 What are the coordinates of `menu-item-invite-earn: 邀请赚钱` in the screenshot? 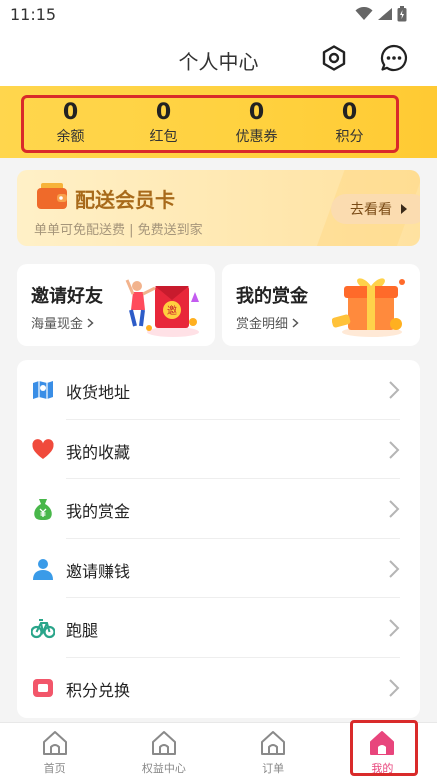 It's located at (218, 569).